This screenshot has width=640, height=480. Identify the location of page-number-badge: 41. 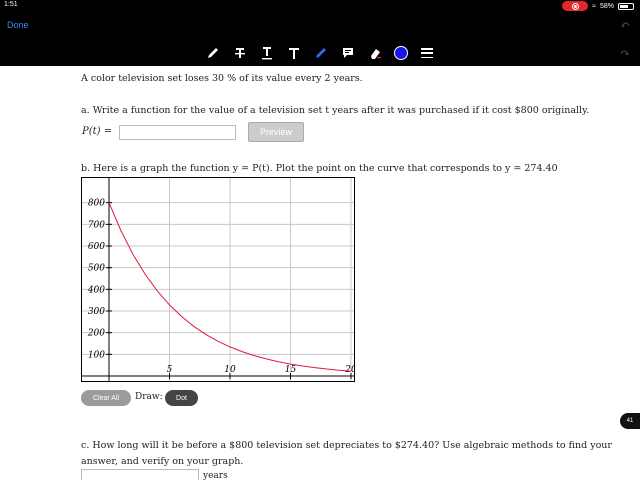
(630, 421).